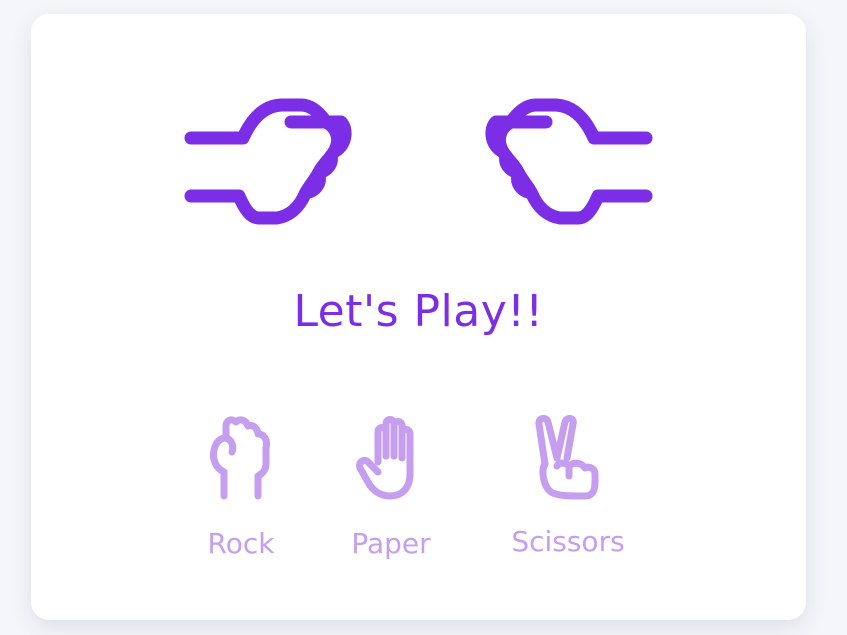 The width and height of the screenshot is (847, 635). Describe the element at coordinates (268, 161) in the screenshot. I see `player-fist-icon` at that location.